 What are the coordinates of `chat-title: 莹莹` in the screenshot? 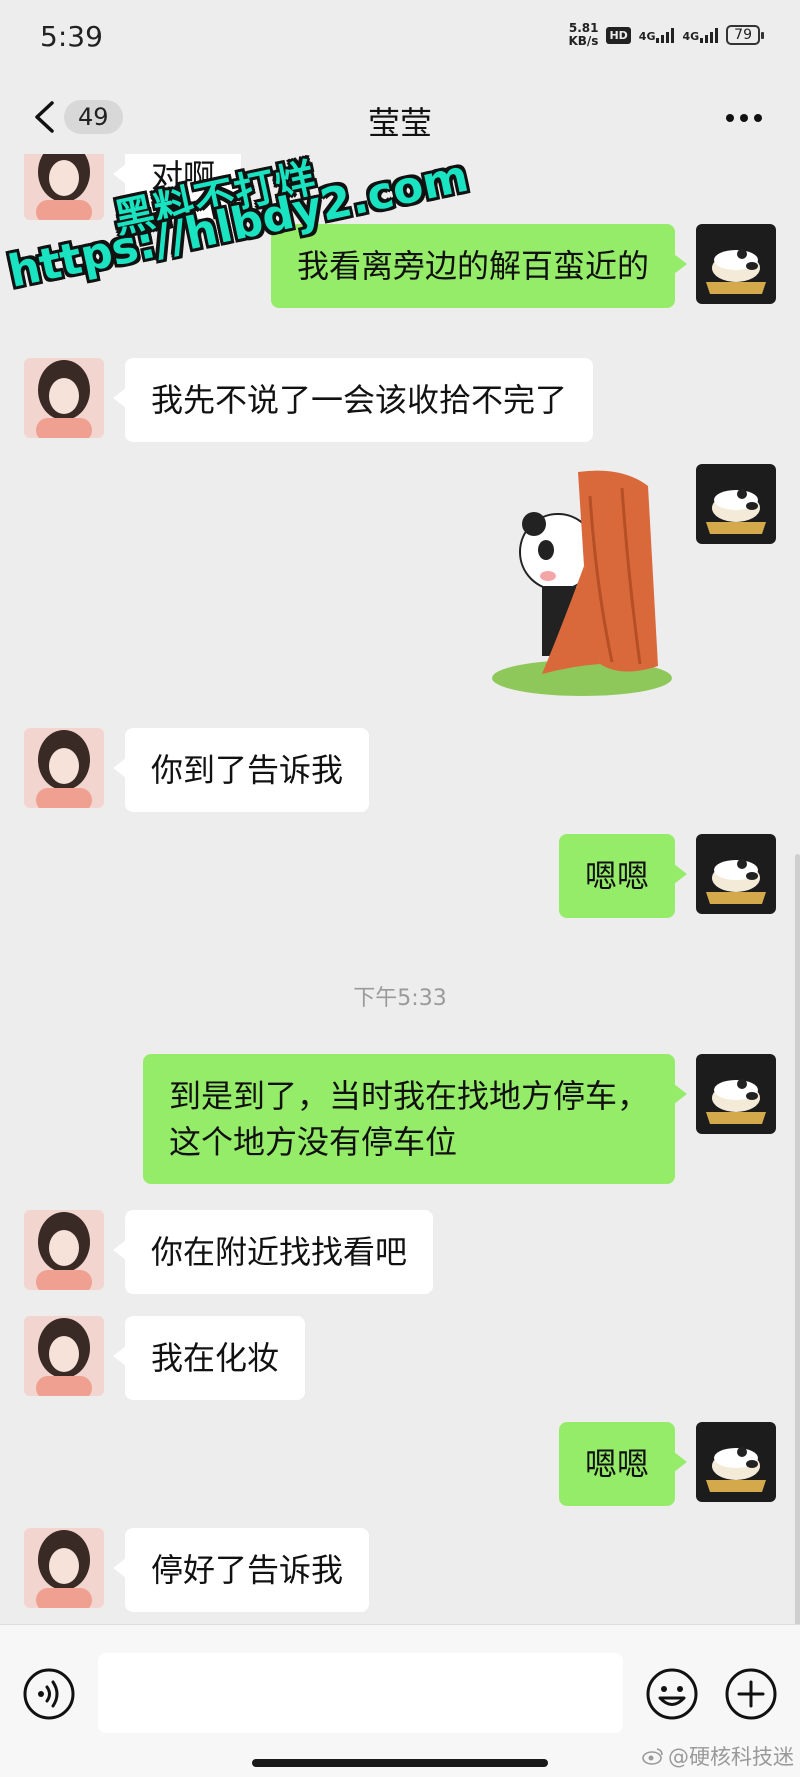 It's located at (399, 123).